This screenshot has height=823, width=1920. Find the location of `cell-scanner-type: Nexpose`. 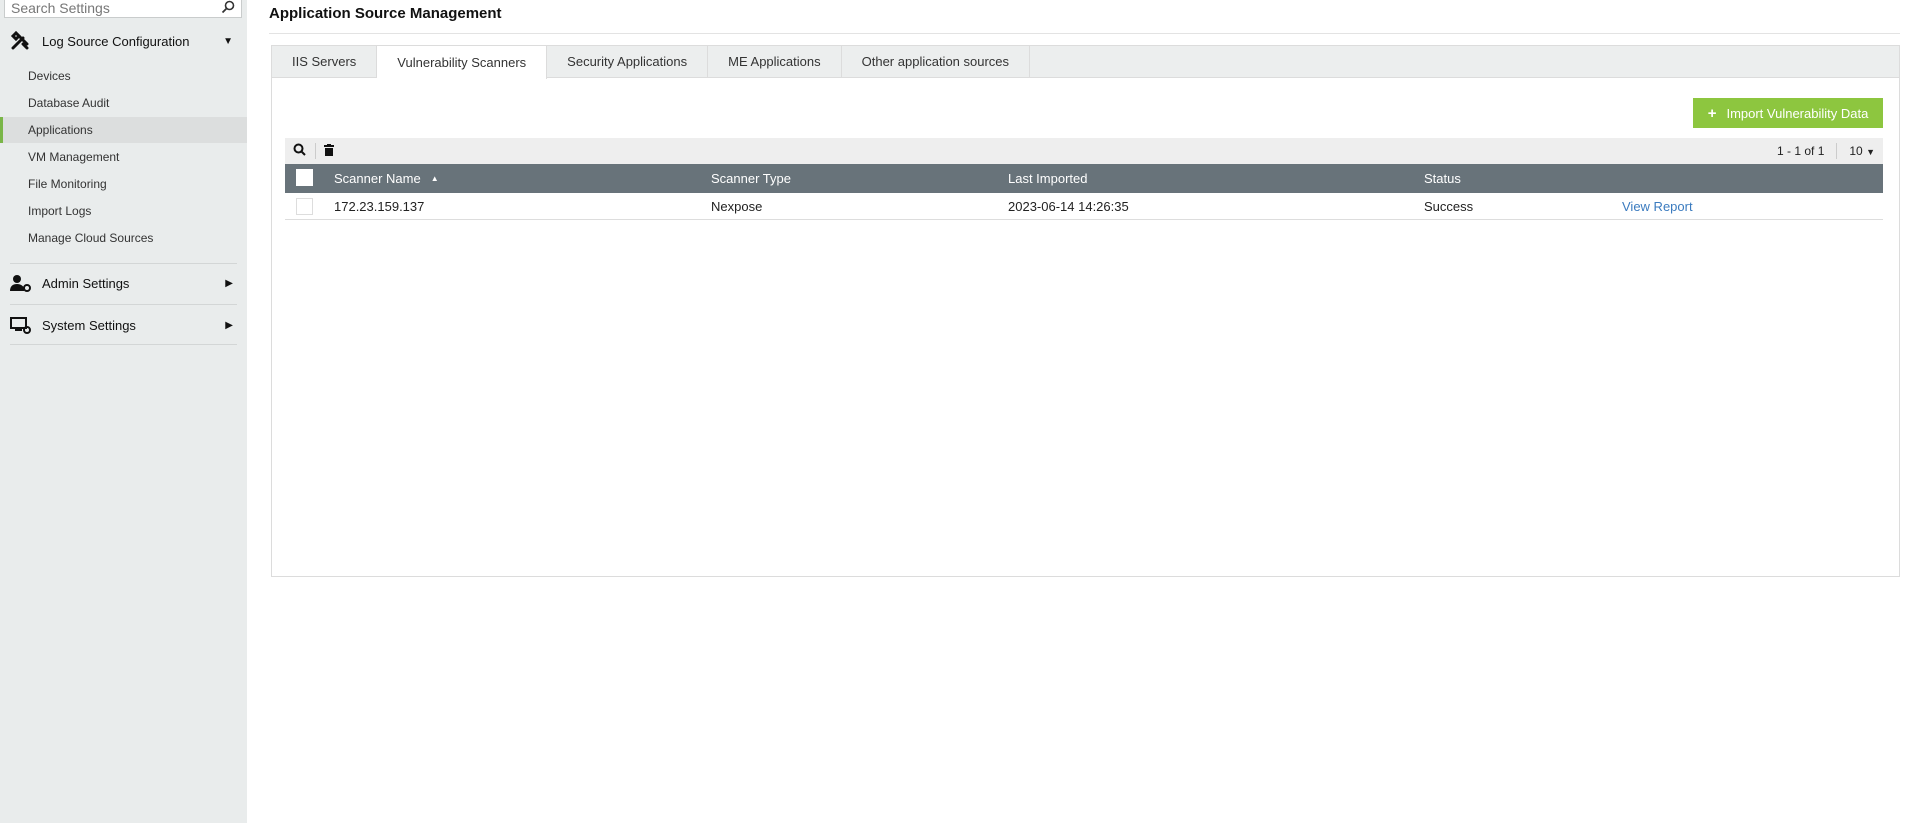

cell-scanner-type: Nexpose is located at coordinates (737, 206).